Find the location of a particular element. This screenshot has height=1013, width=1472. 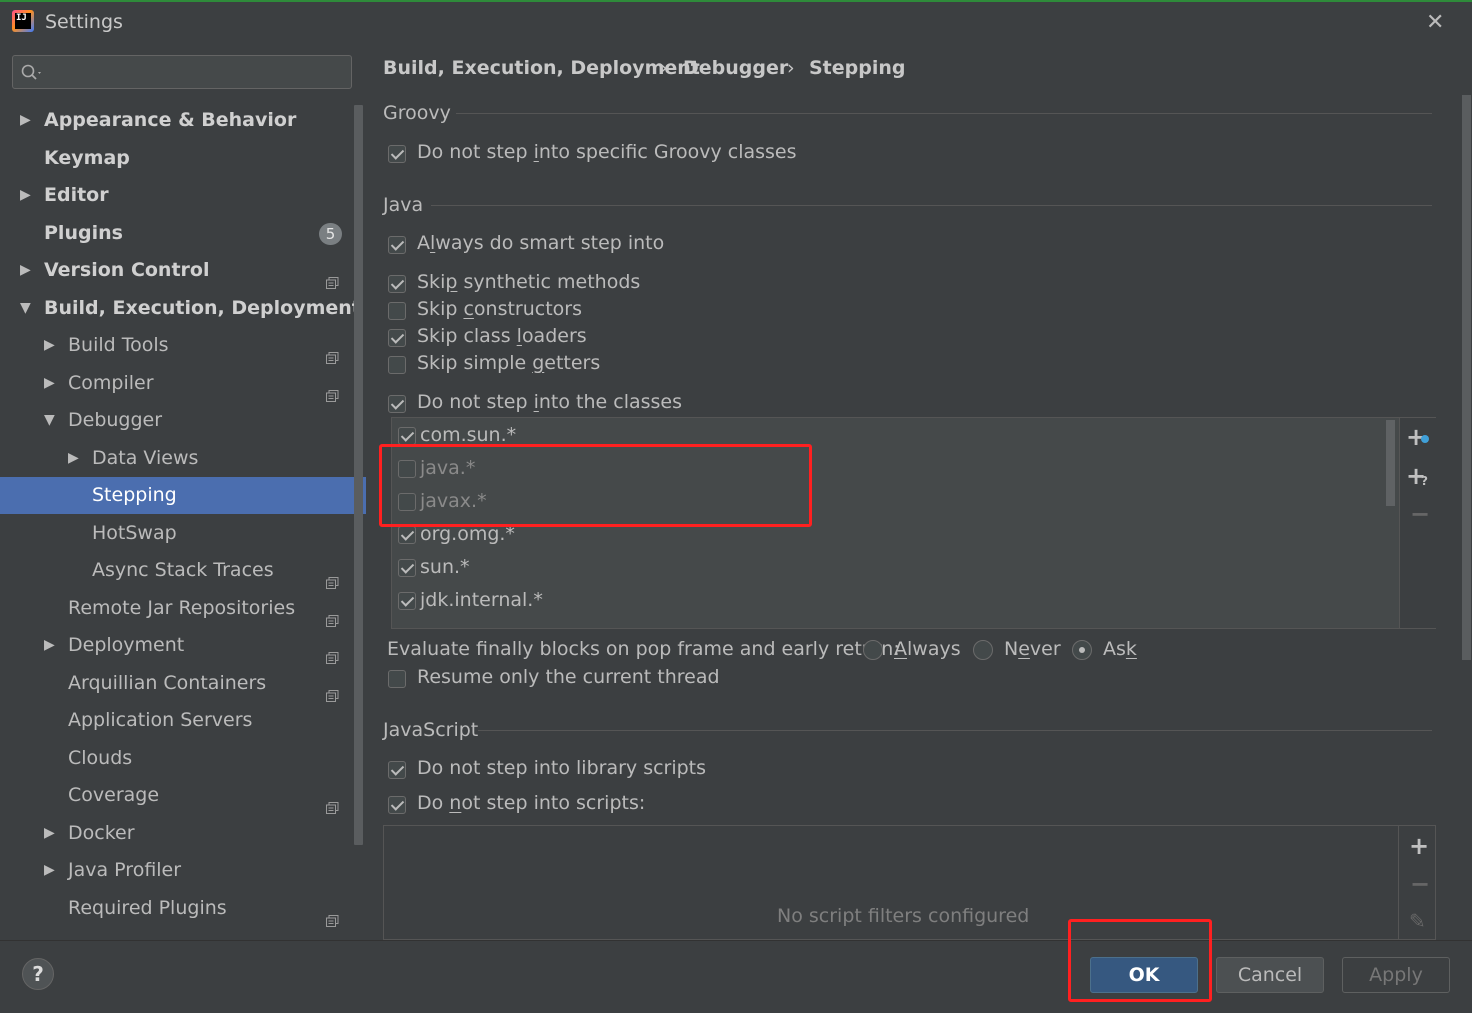

help-button: ? is located at coordinates (38, 974).